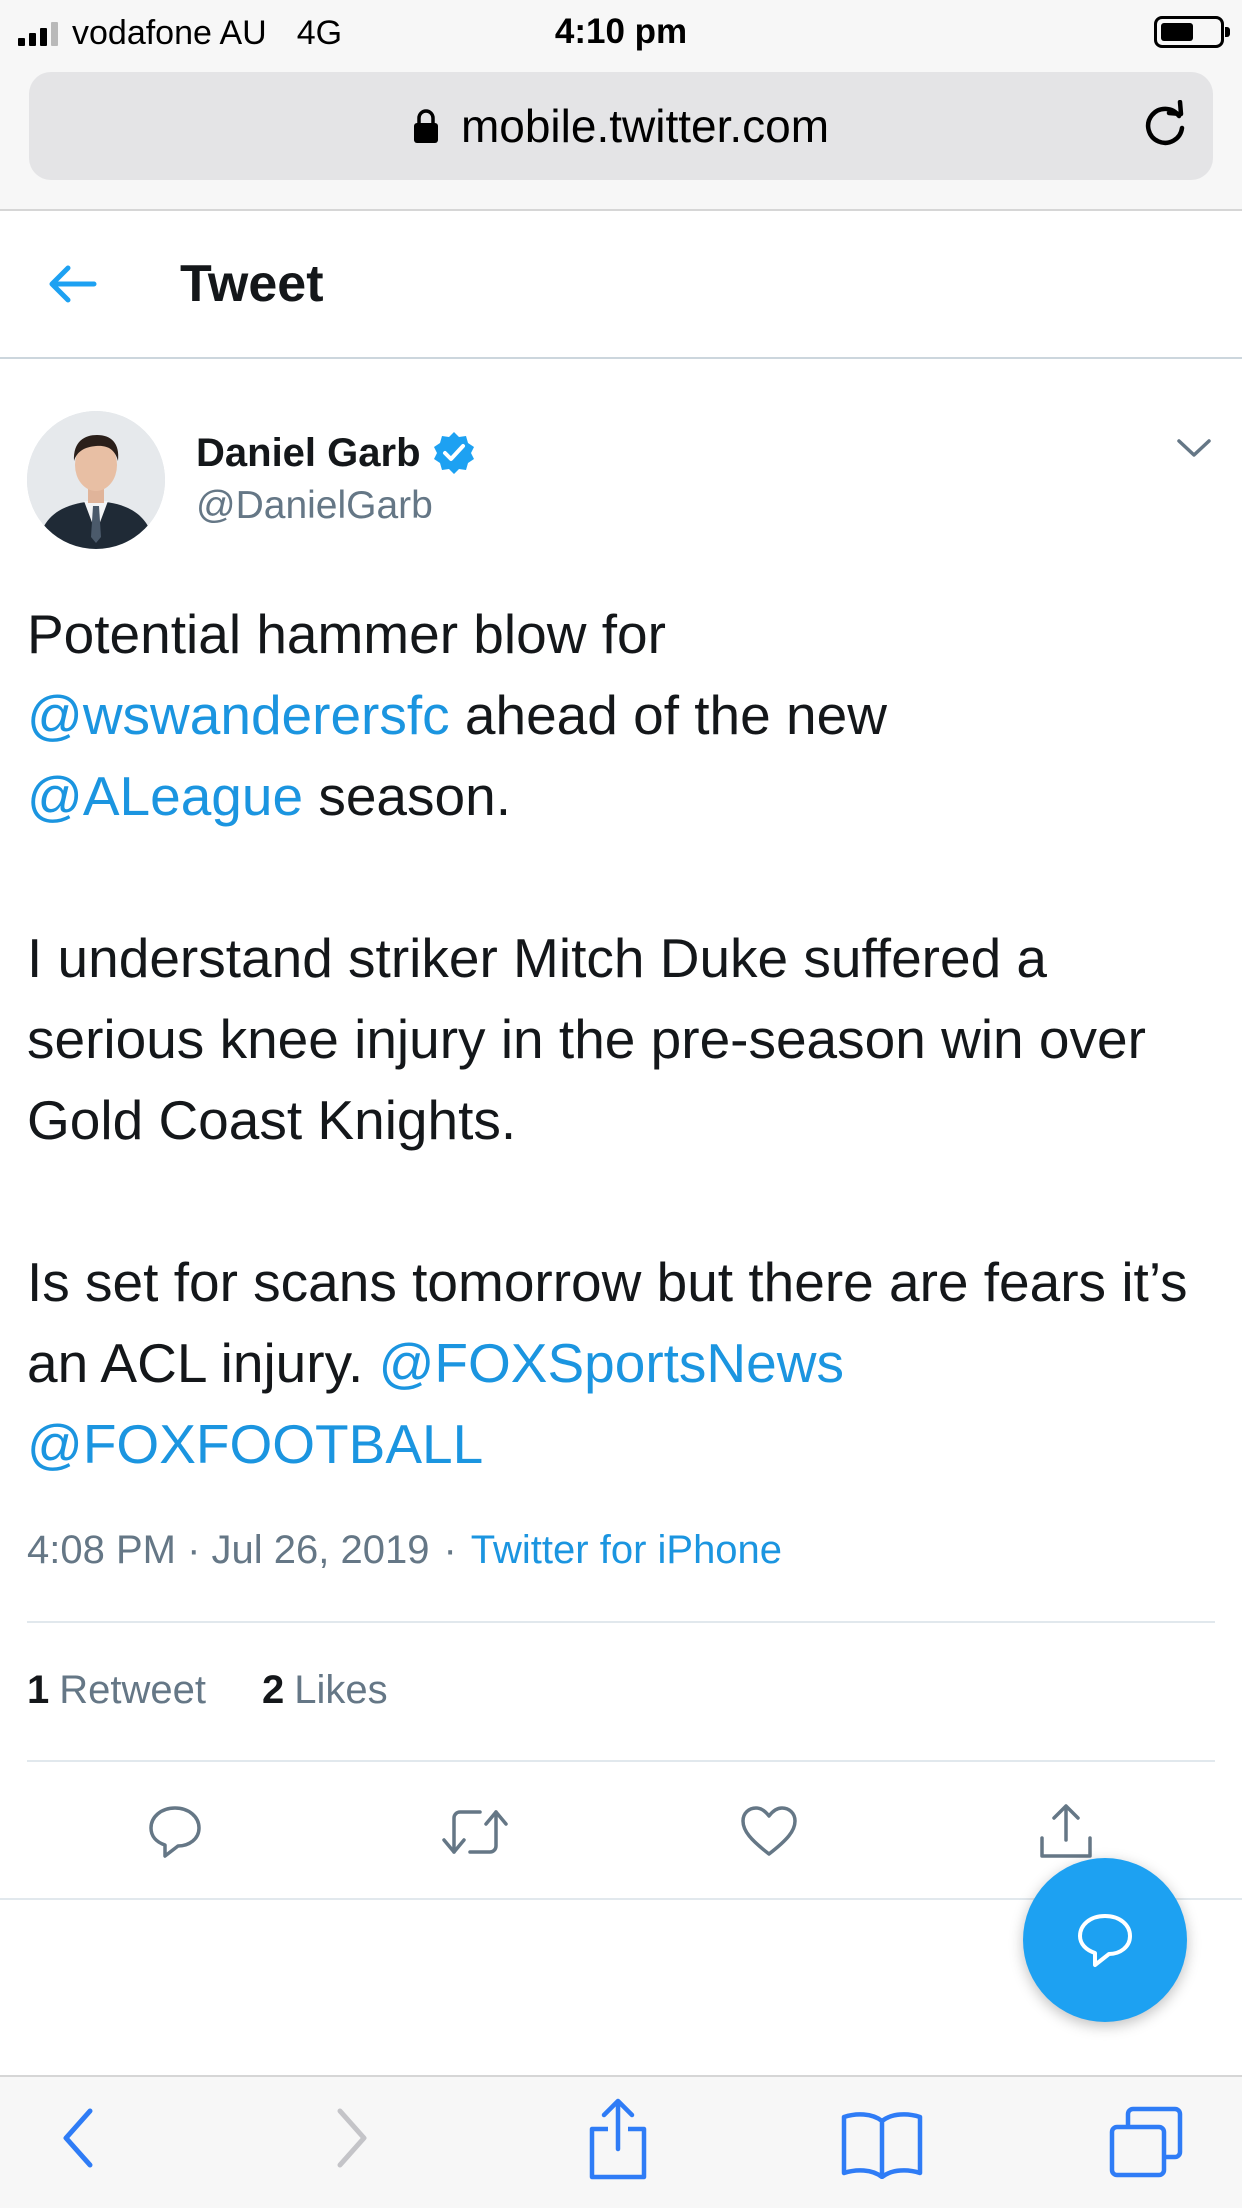  Describe the element at coordinates (252, 284) in the screenshot. I see `page-title: Tweet` at that location.